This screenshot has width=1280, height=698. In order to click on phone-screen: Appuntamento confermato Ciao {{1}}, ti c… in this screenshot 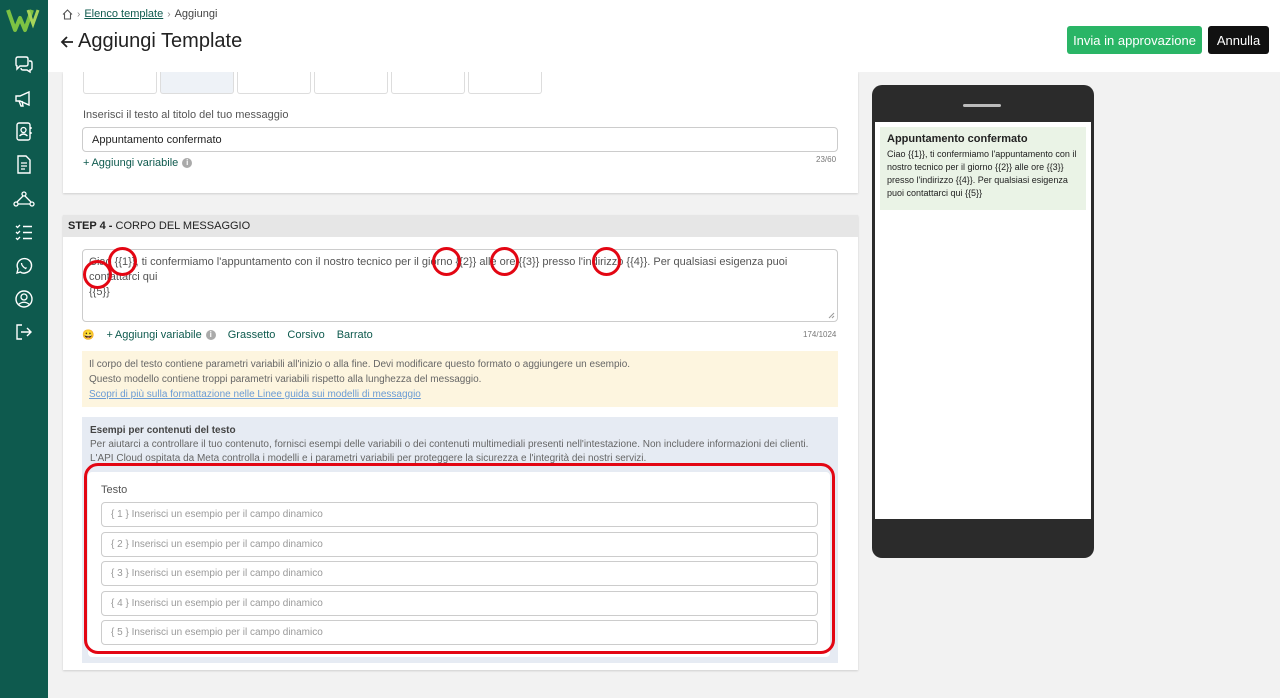, I will do `click(983, 320)`.